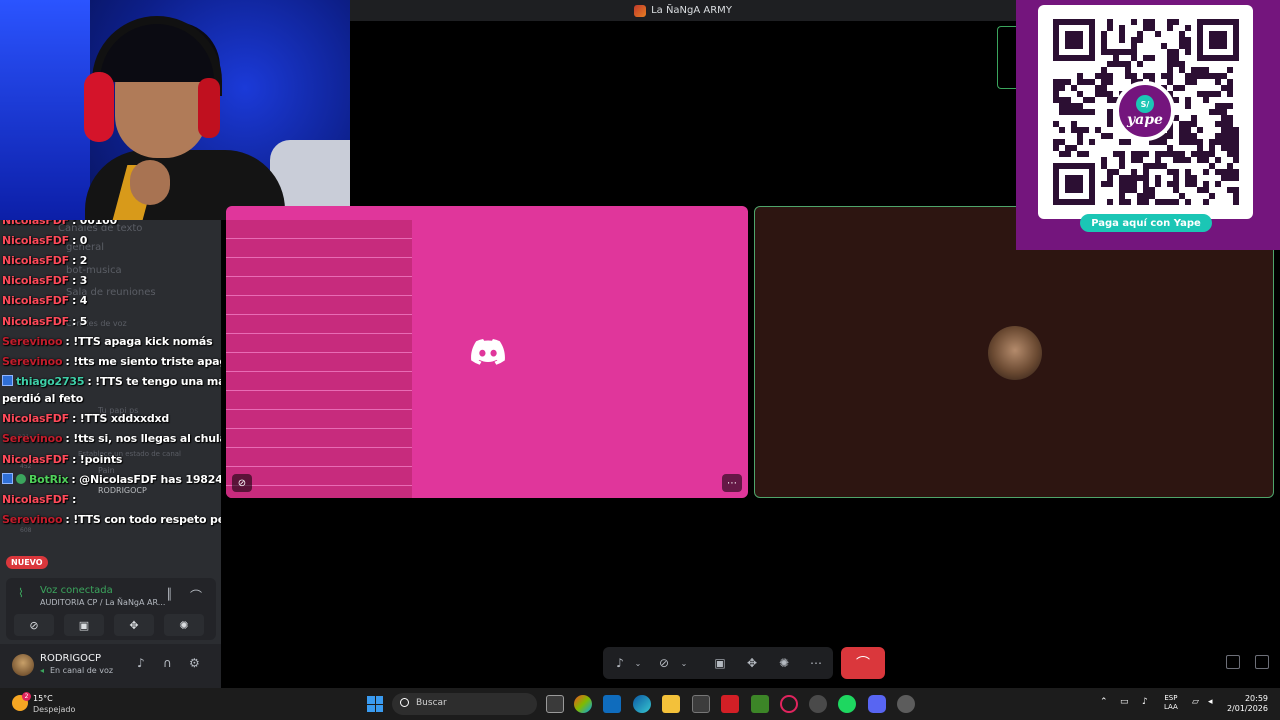 The image size is (1280, 720). What do you see at coordinates (671, 704) in the screenshot?
I see `file-explorer-icon` at bounding box center [671, 704].